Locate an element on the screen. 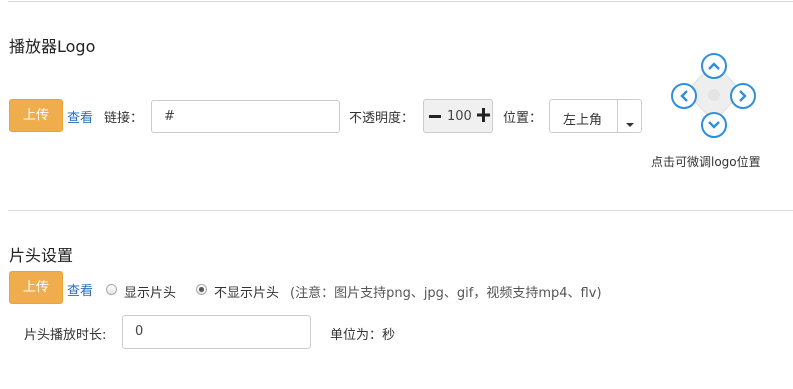 This screenshot has width=793, height=389. select-divider is located at coordinates (617, 116).